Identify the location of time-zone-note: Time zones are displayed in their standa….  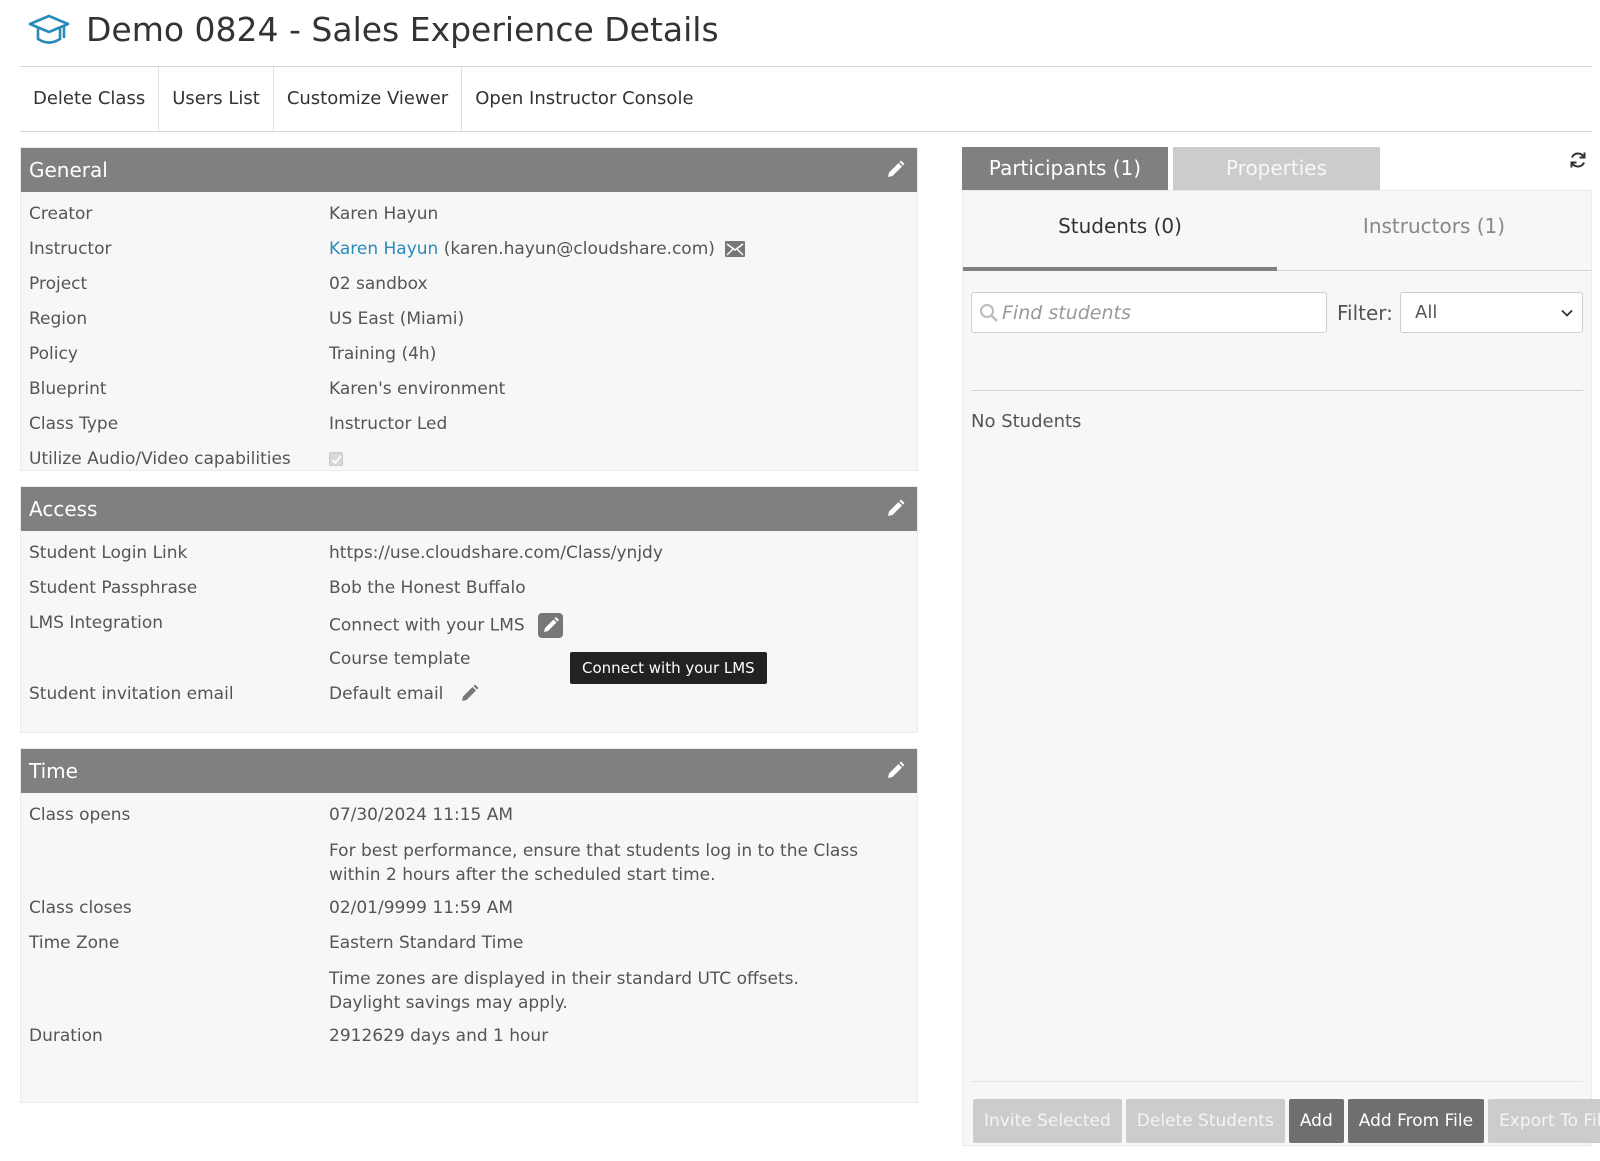
(564, 991).